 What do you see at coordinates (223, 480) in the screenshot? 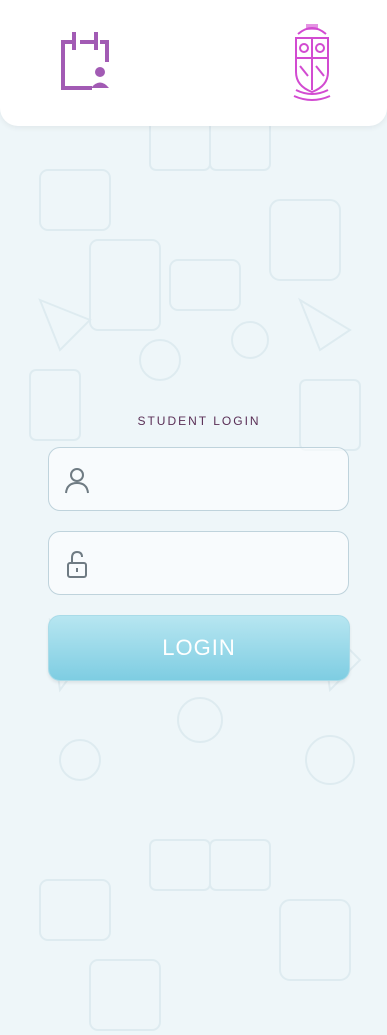
I see `username-input` at bounding box center [223, 480].